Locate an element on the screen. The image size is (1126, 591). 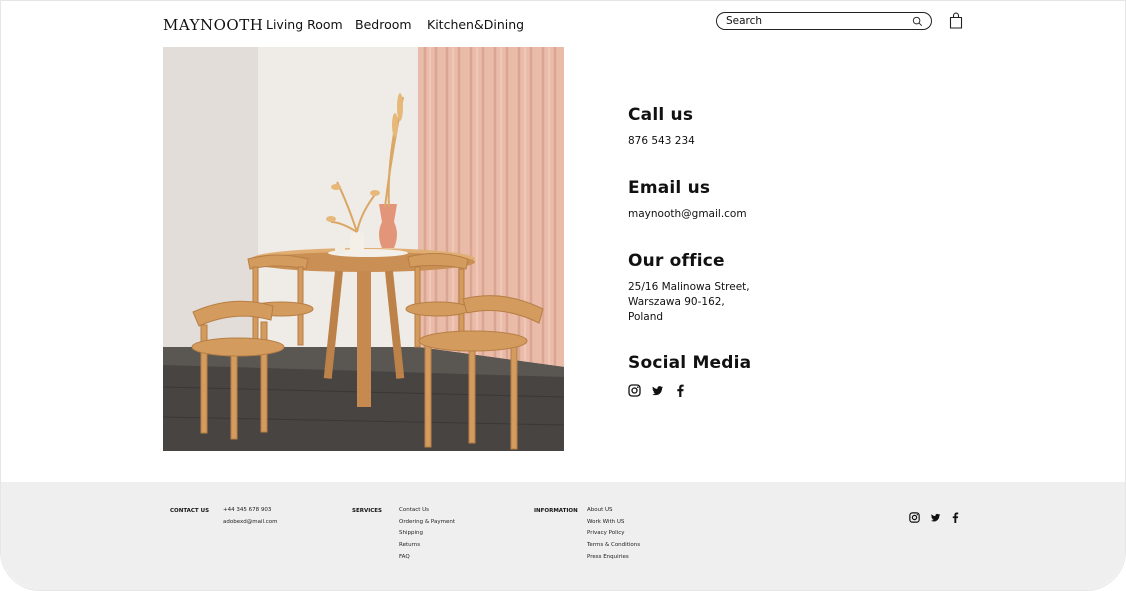
footer-services-heading: SERVICES is located at coordinates (367, 511).